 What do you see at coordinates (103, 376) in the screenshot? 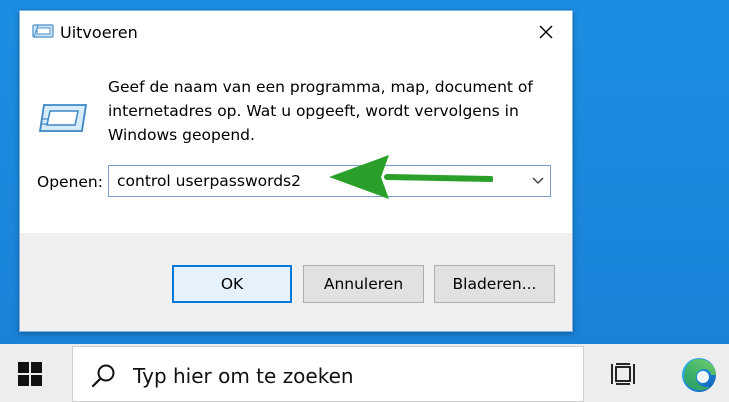
I see `search-icon` at bounding box center [103, 376].